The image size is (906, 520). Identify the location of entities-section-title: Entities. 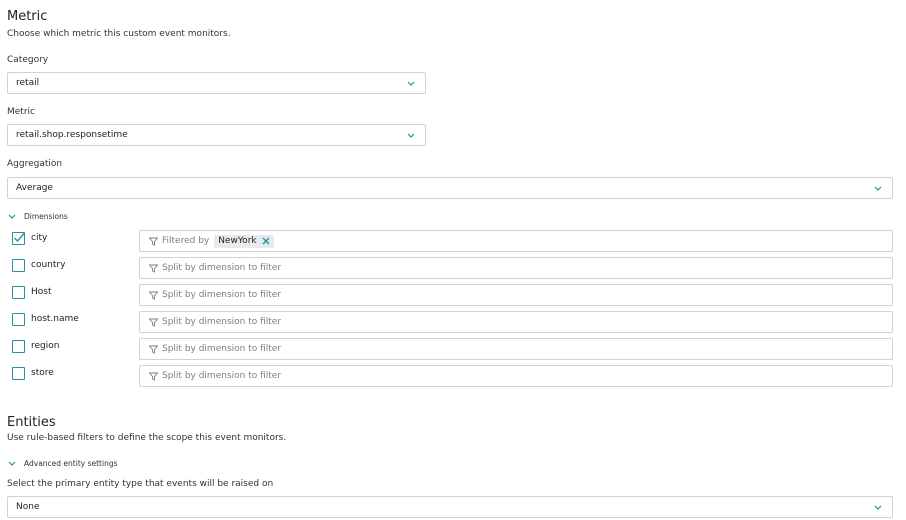
(31, 422).